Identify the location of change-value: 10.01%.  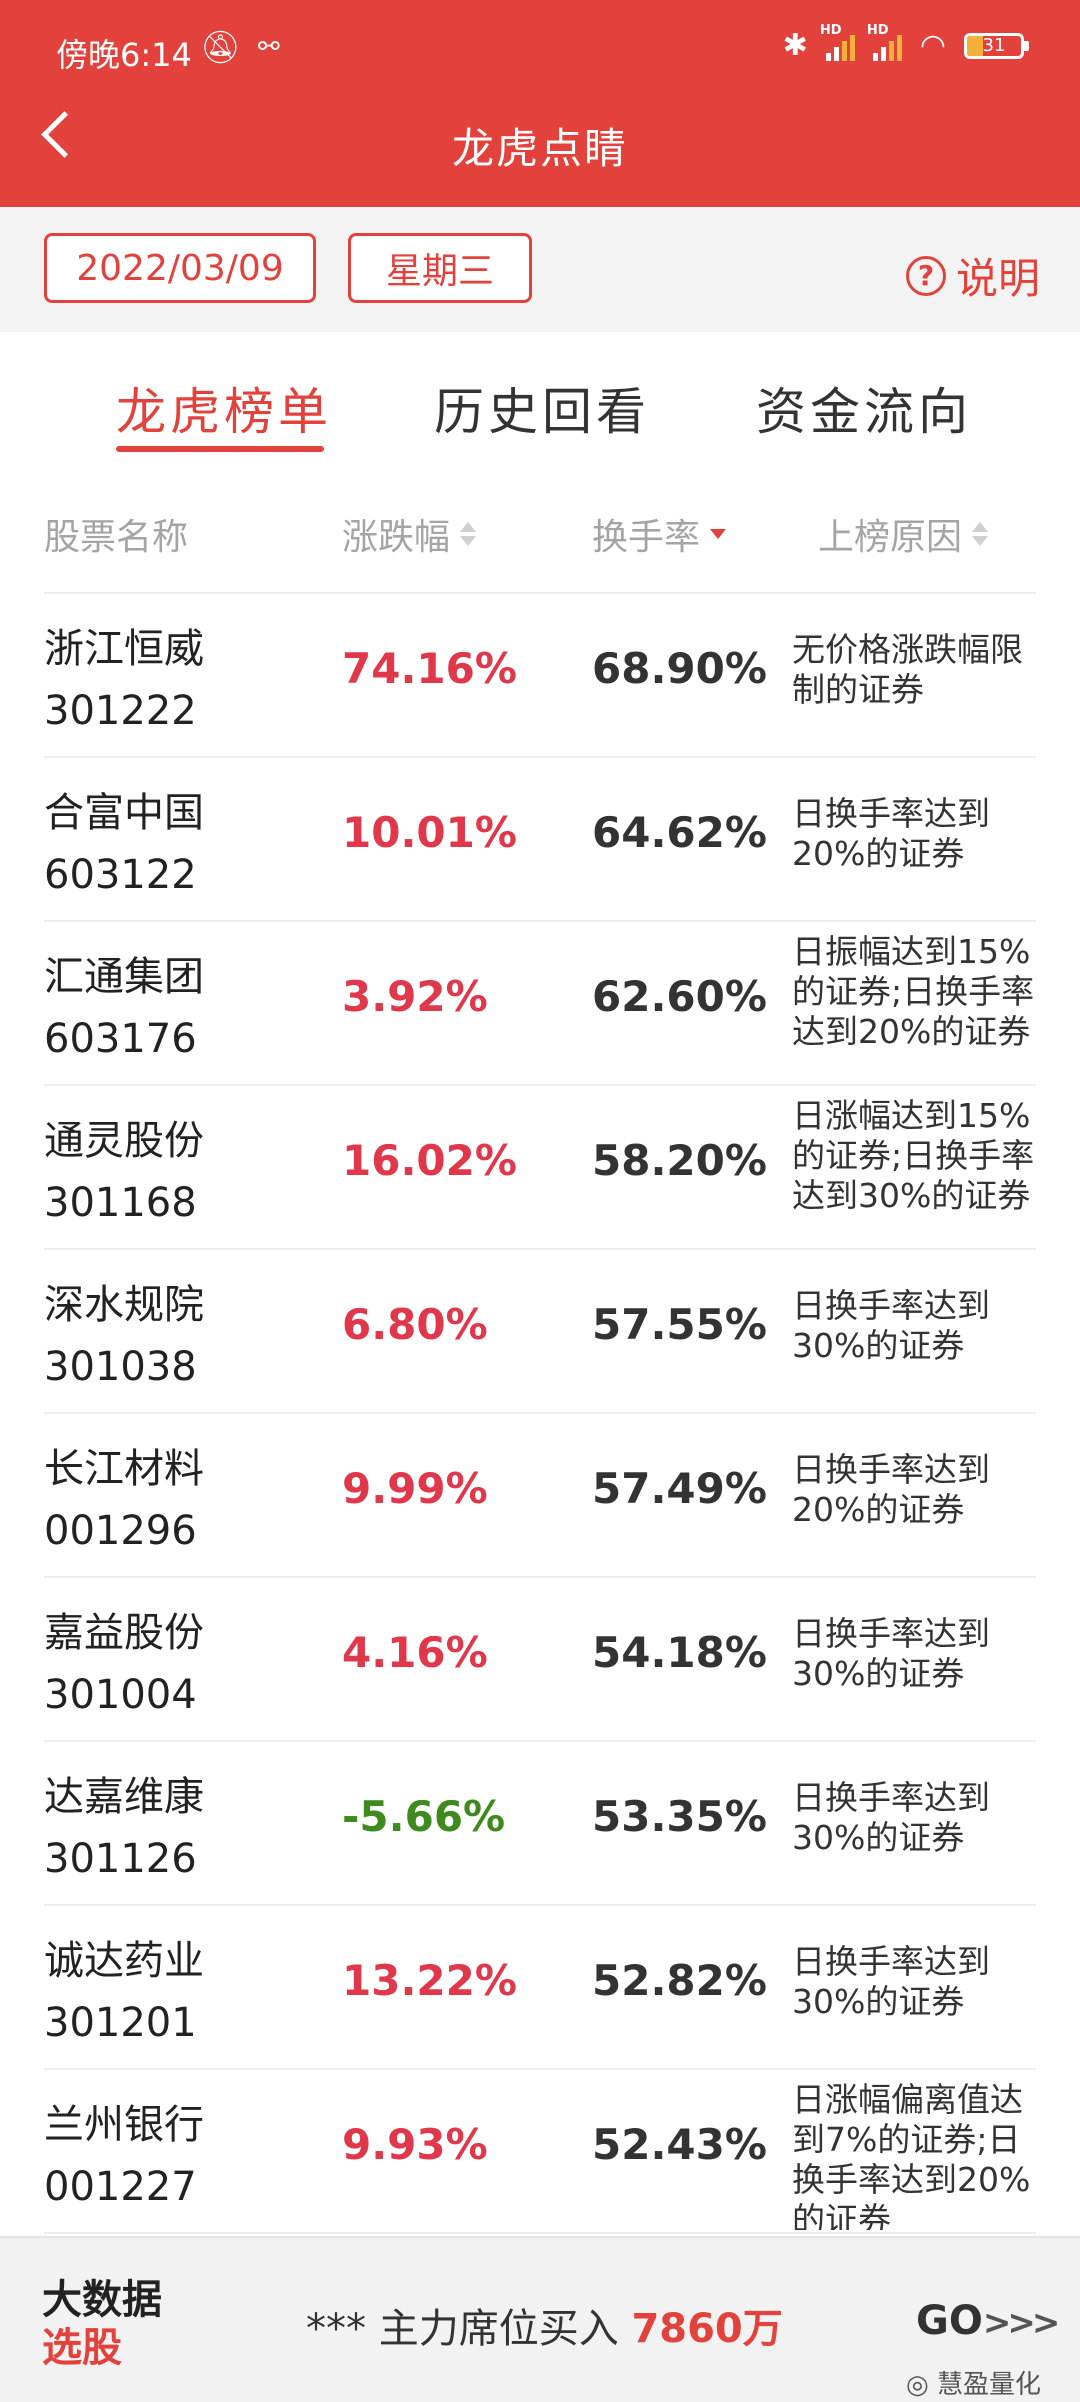
(429, 832).